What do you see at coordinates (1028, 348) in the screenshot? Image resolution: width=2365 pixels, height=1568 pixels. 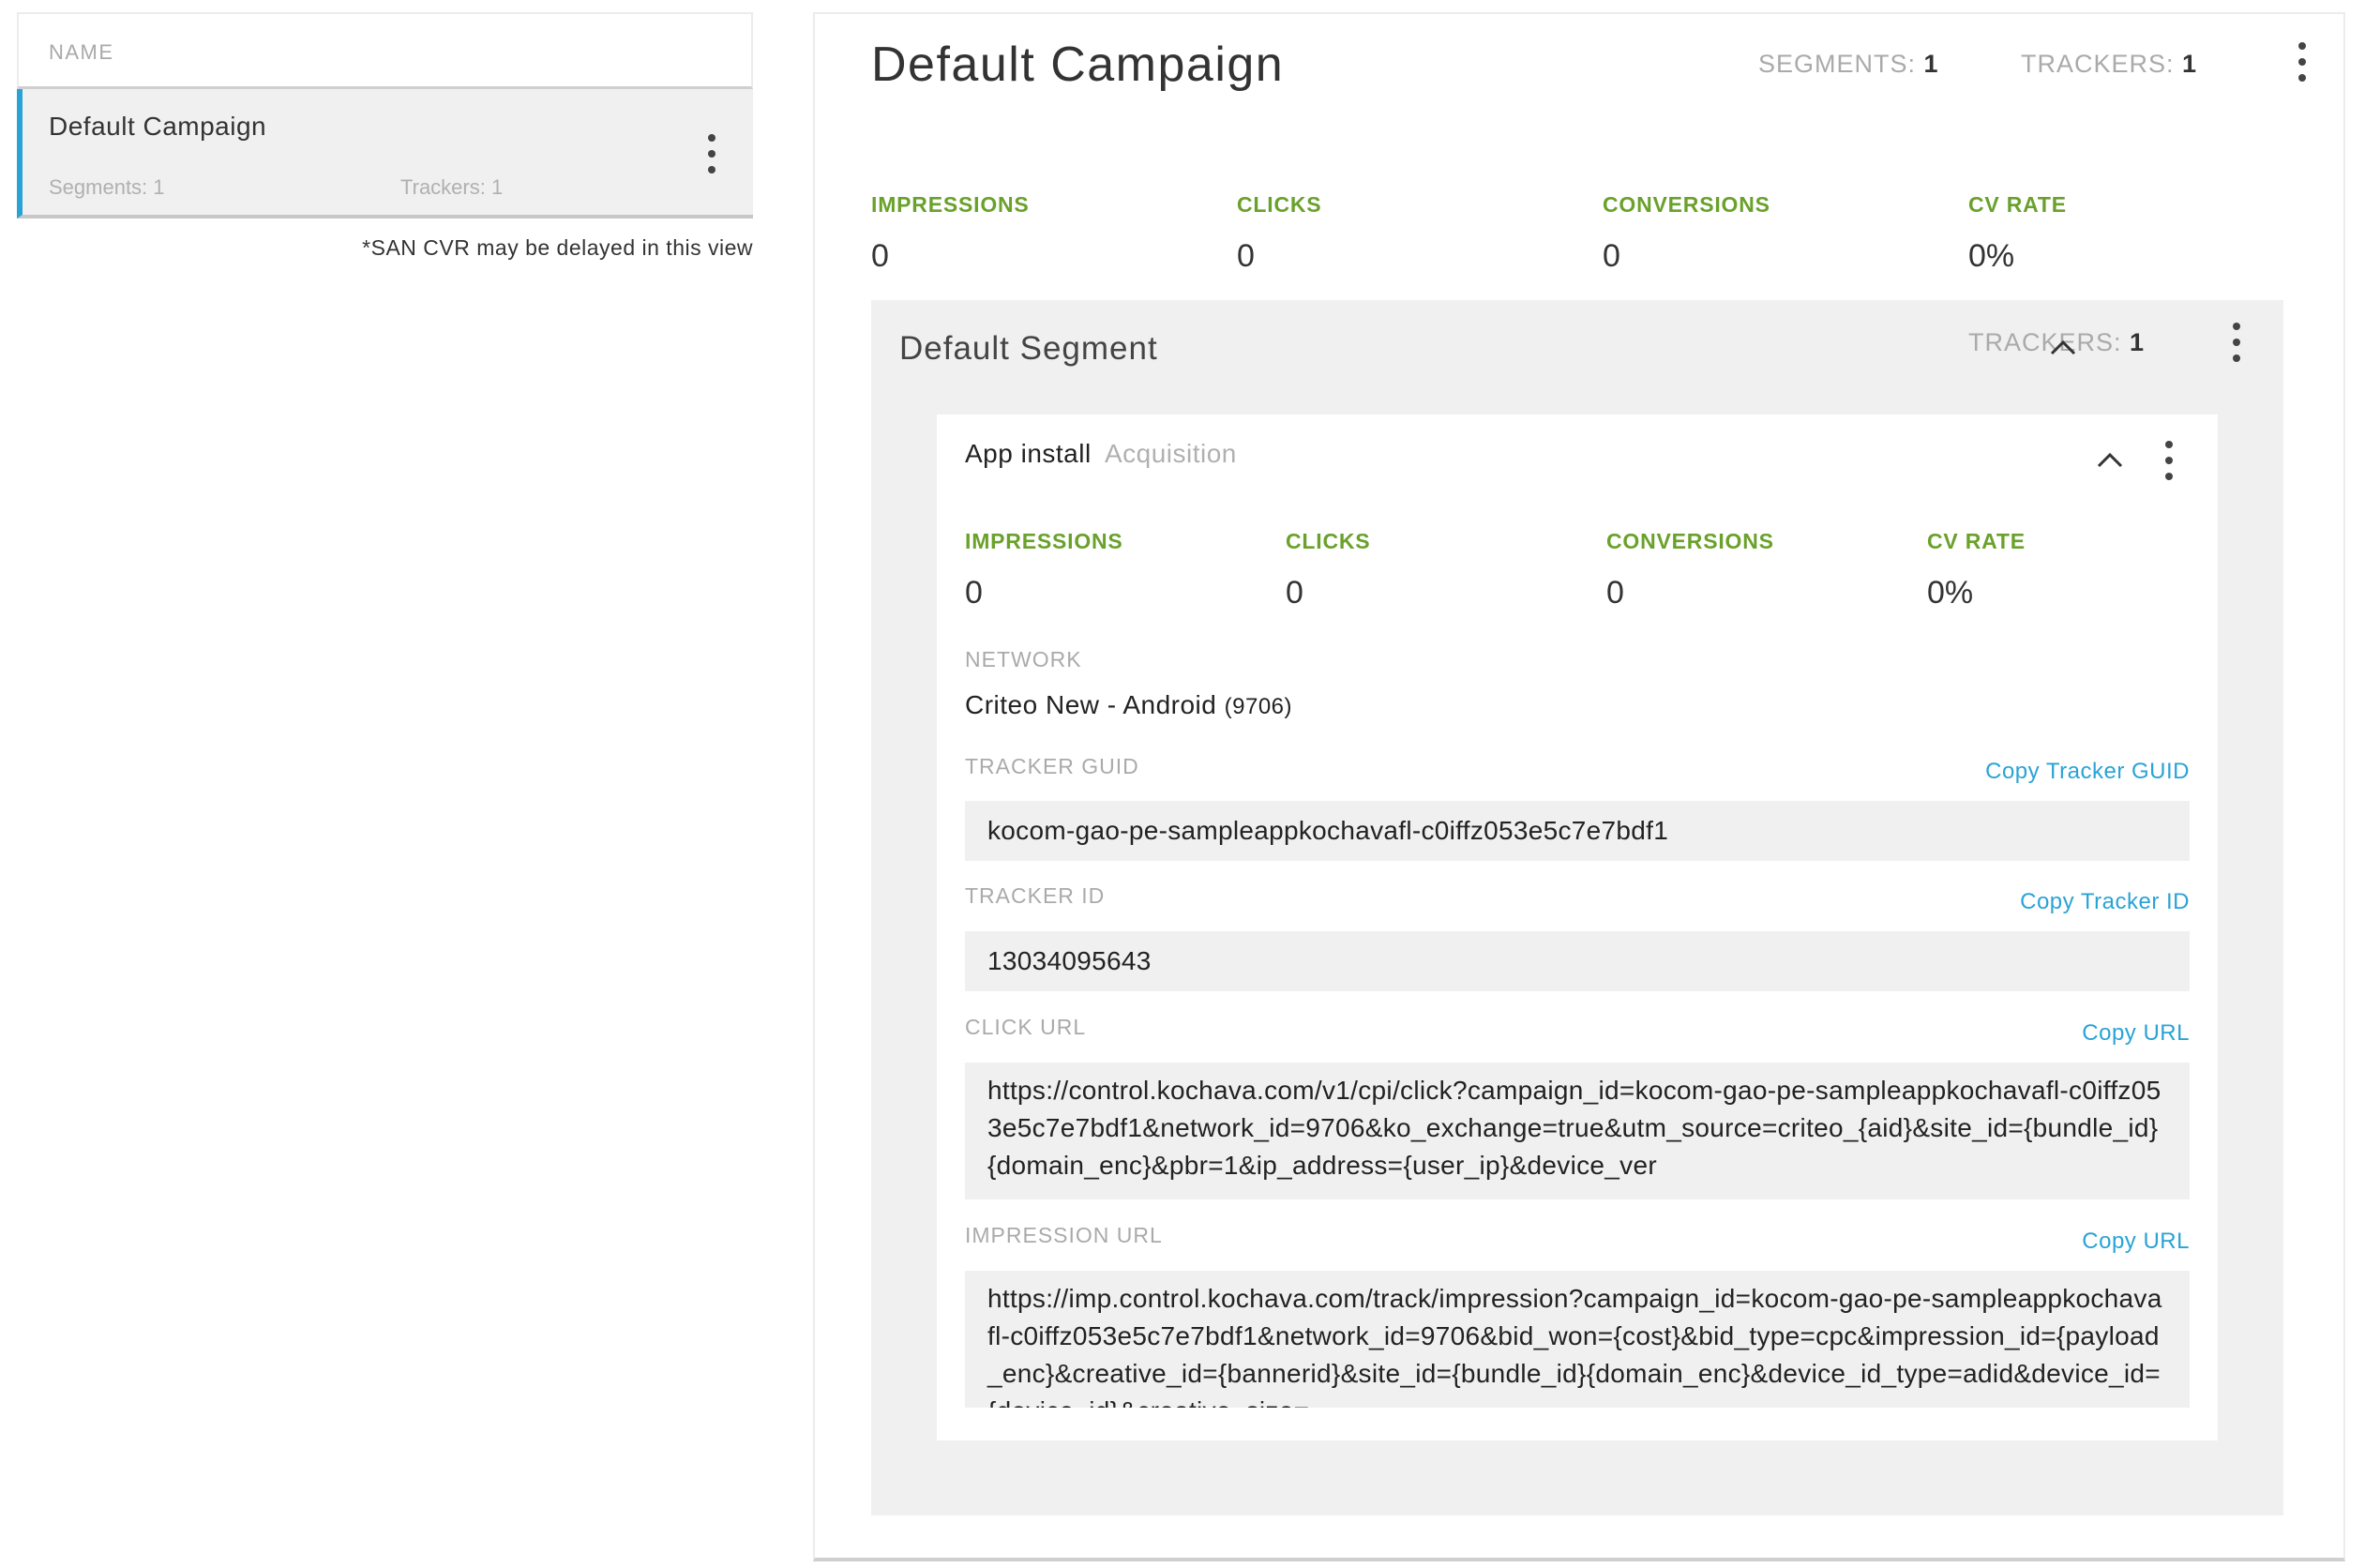 I see `segment-title: Default Segment` at bounding box center [1028, 348].